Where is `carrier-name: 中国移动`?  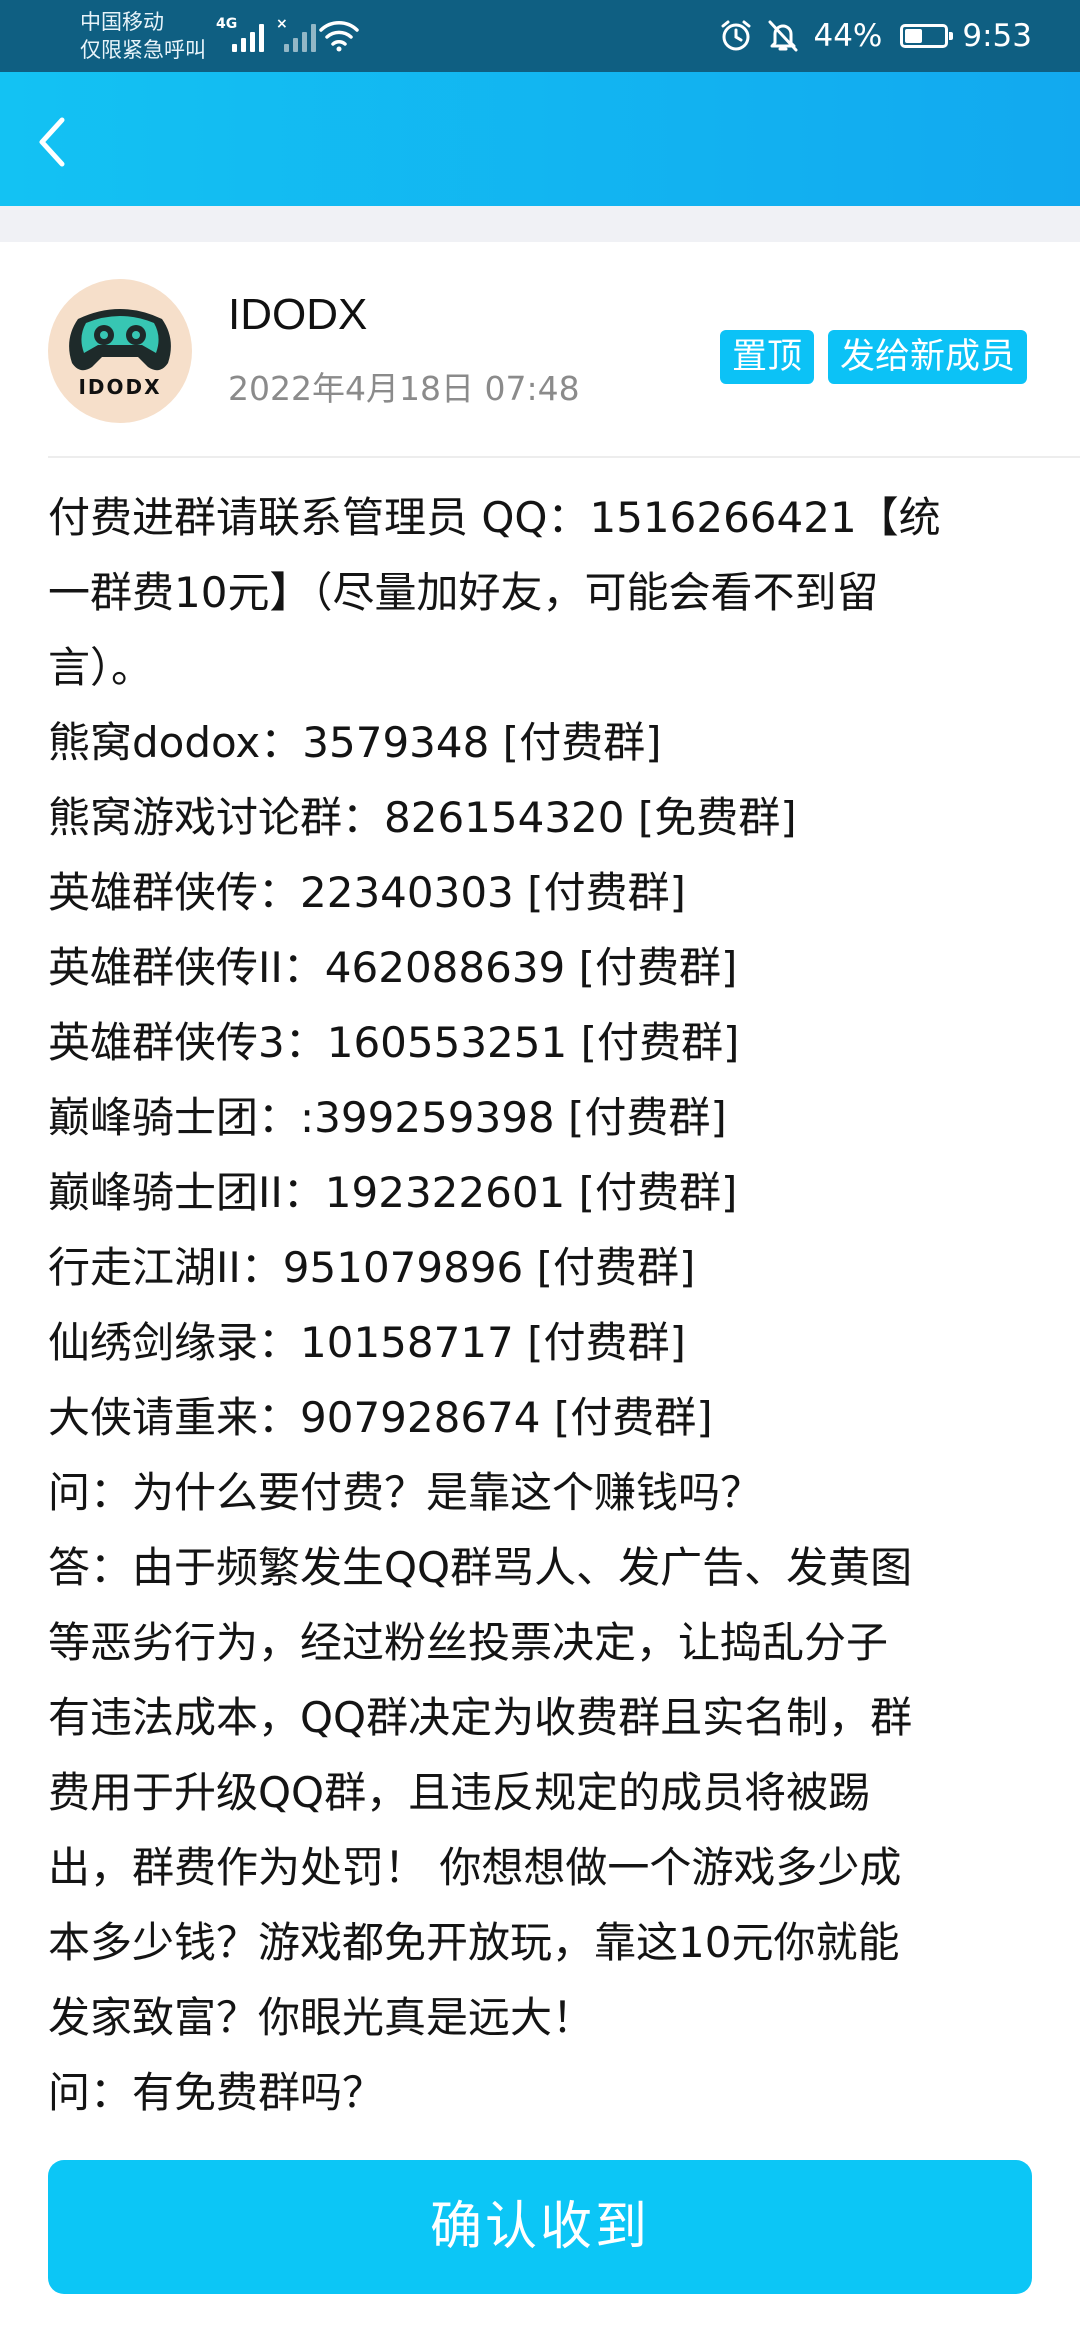 carrier-name: 中国移动 is located at coordinates (122, 22).